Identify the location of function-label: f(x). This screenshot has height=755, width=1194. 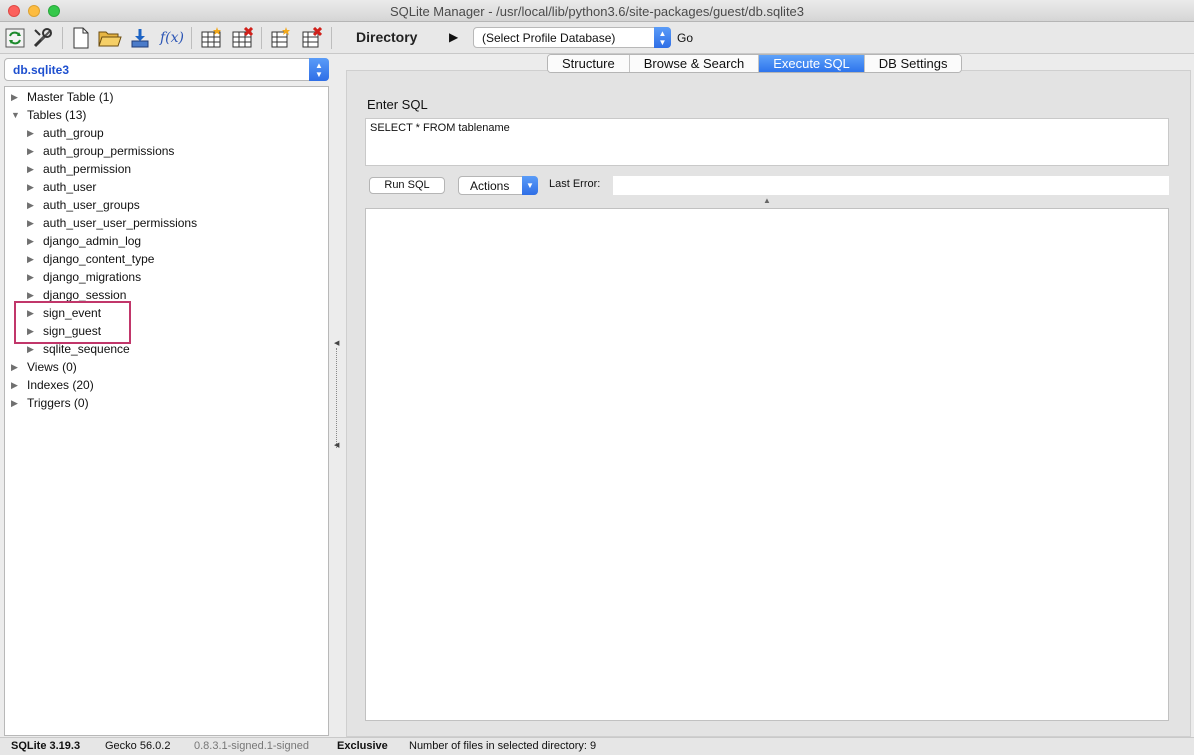
(171, 38).